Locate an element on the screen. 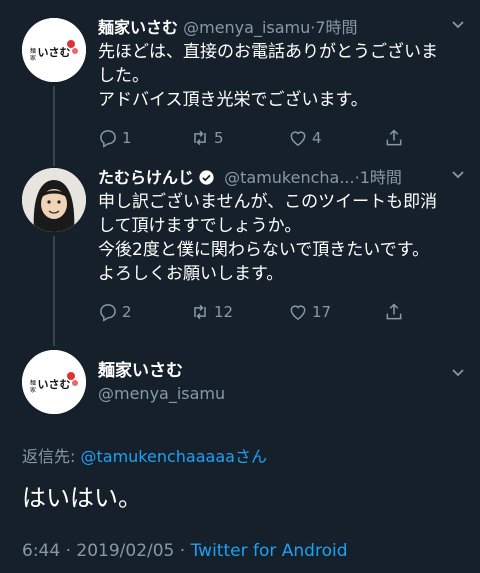 The width and height of the screenshot is (480, 573). replying-suffix: さん is located at coordinates (250, 456).